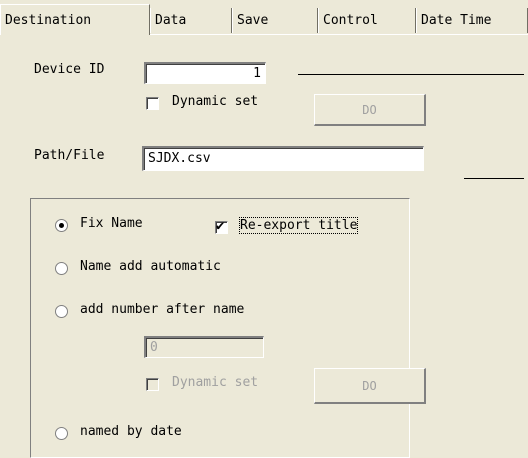 This screenshot has width=528, height=458. What do you see at coordinates (152, 384) in the screenshot?
I see `dynamic-set-2-checkbox` at bounding box center [152, 384].